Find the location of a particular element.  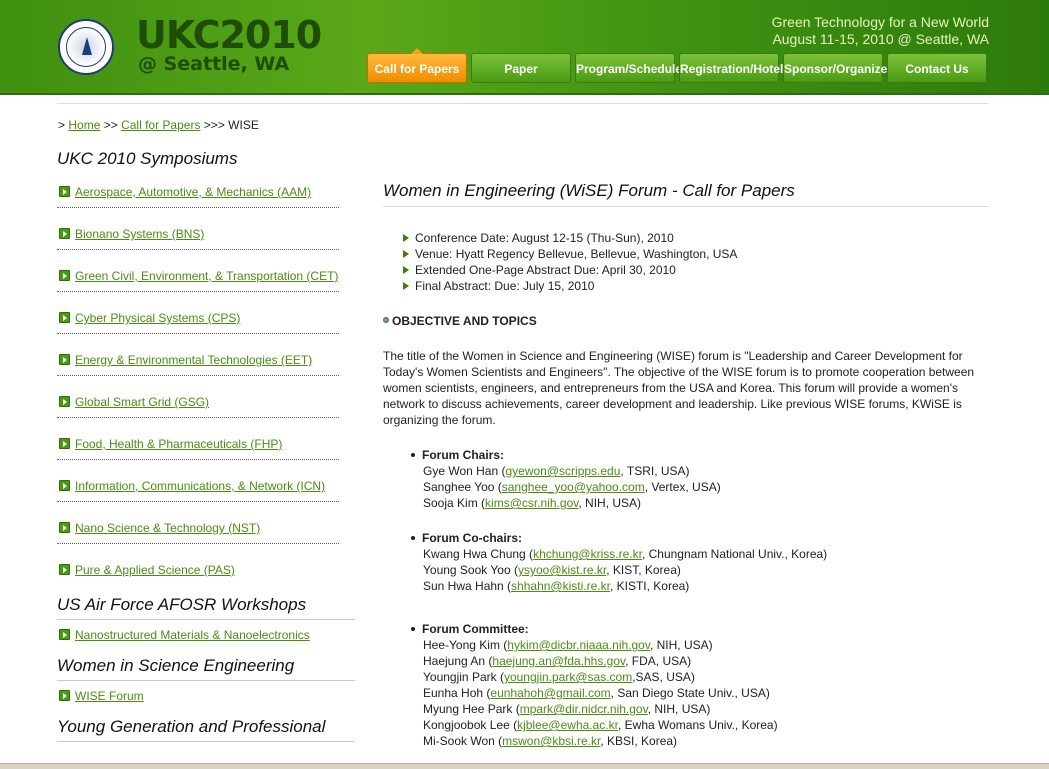

breadcrumb-current: WISE is located at coordinates (243, 125).